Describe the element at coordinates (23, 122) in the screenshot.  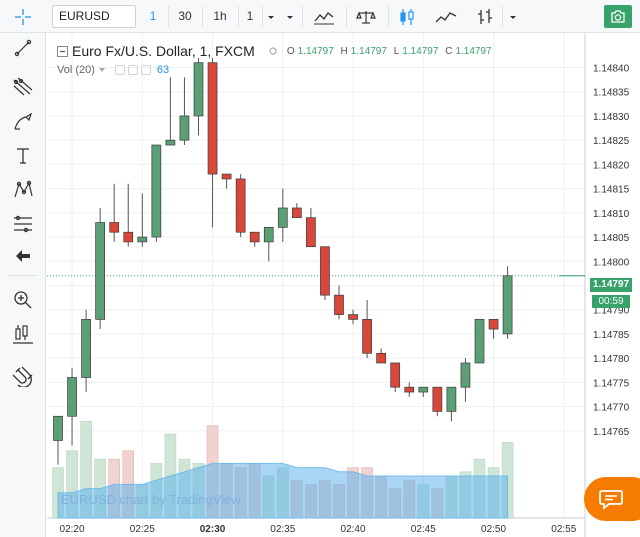
I see `brush-icon` at that location.